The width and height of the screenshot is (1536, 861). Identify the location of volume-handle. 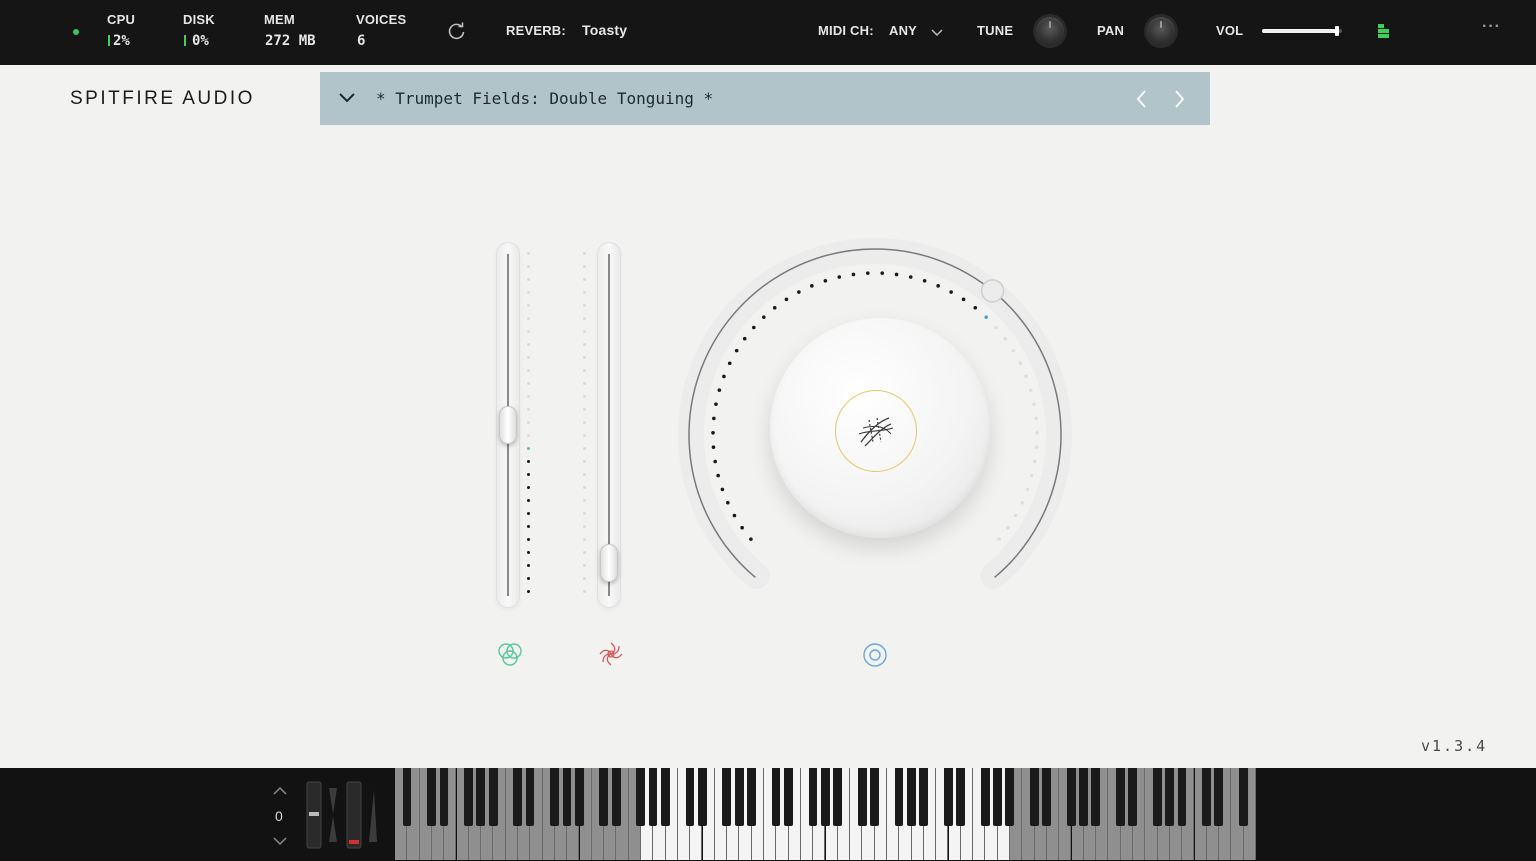
(1337, 31).